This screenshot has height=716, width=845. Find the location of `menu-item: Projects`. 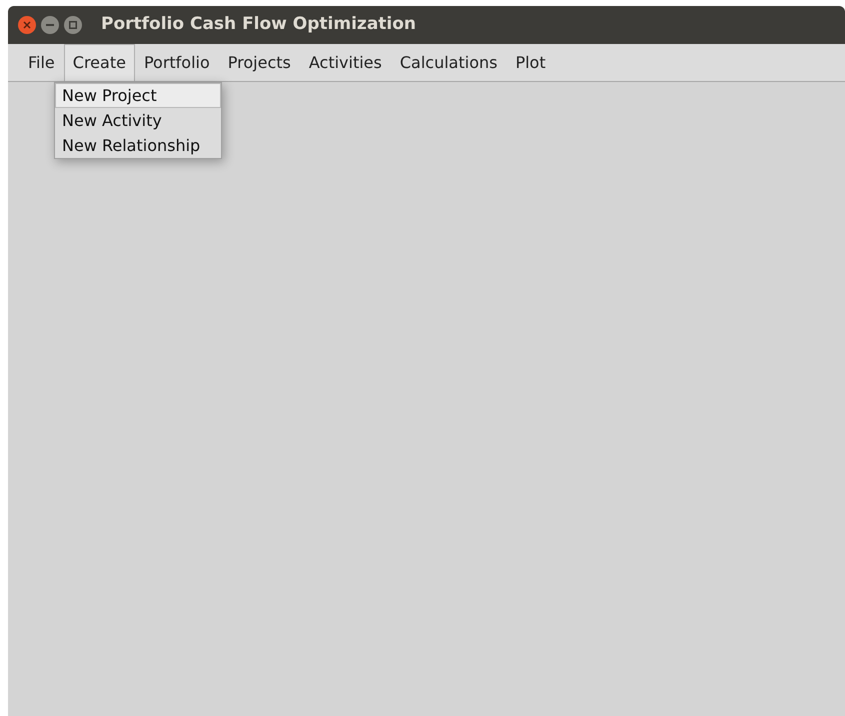

menu-item: Projects is located at coordinates (259, 62).